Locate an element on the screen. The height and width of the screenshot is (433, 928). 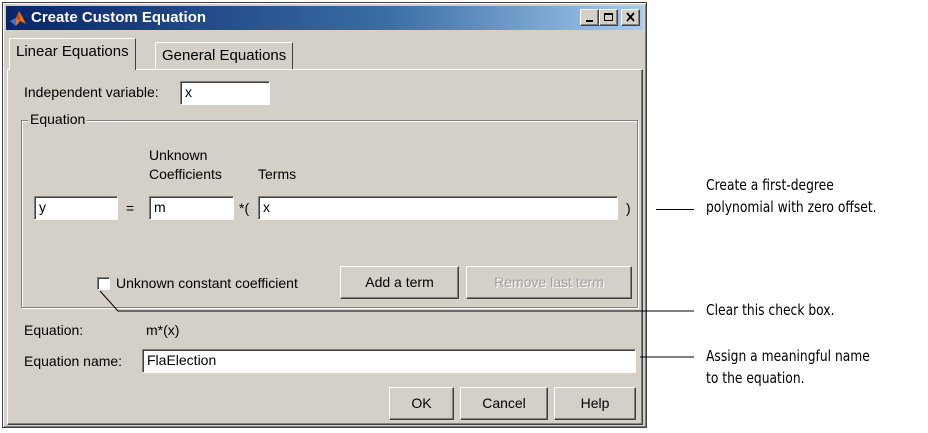
callout-equation-name-line2: to the equation. is located at coordinates (755, 378).